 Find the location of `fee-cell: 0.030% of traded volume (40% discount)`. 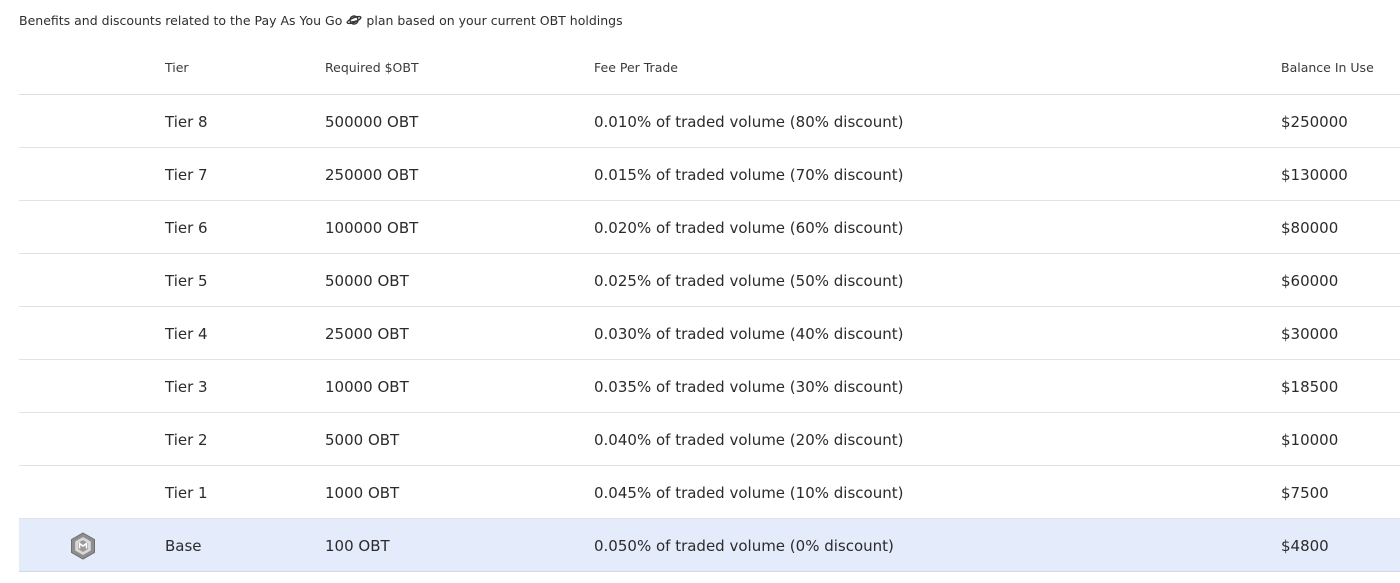

fee-cell: 0.030% of traded volume (40% discount) is located at coordinates (749, 334).